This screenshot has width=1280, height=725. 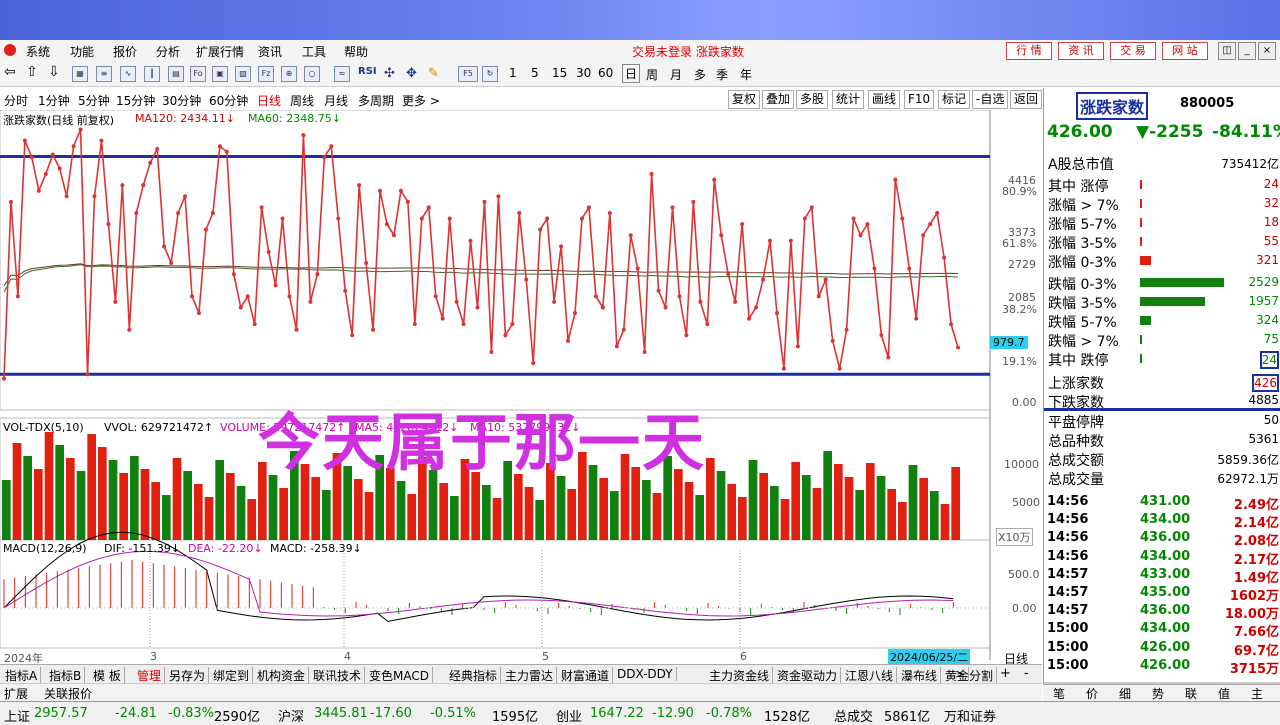 I want to click on period-tab-monthly: 月线, so click(x=336, y=100).